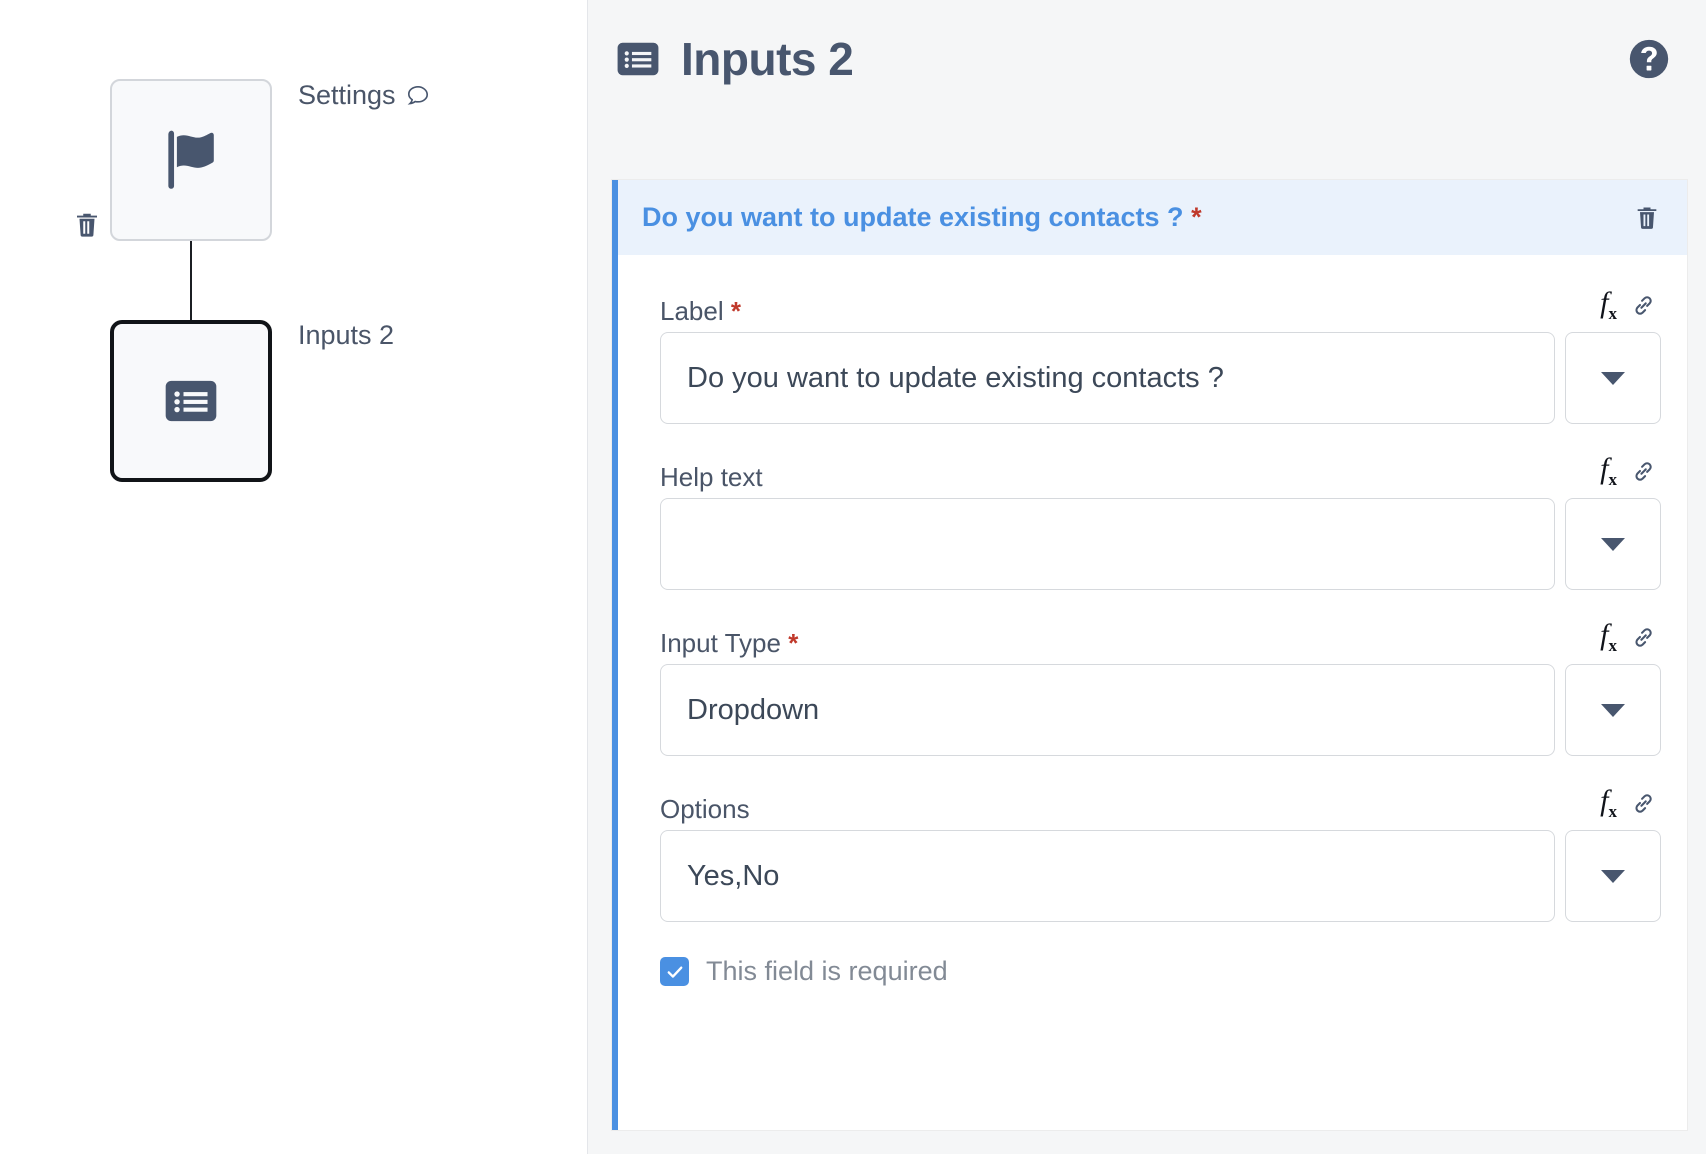  What do you see at coordinates (767, 59) in the screenshot?
I see `page-title-text: Inputs 2` at bounding box center [767, 59].